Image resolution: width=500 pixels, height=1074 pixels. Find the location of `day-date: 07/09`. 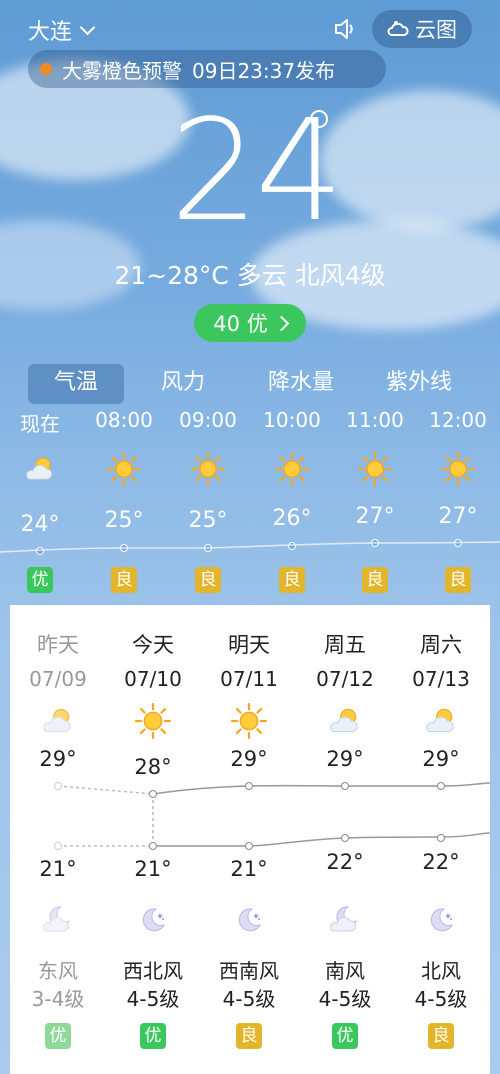

day-date: 07/09 is located at coordinates (58, 679).